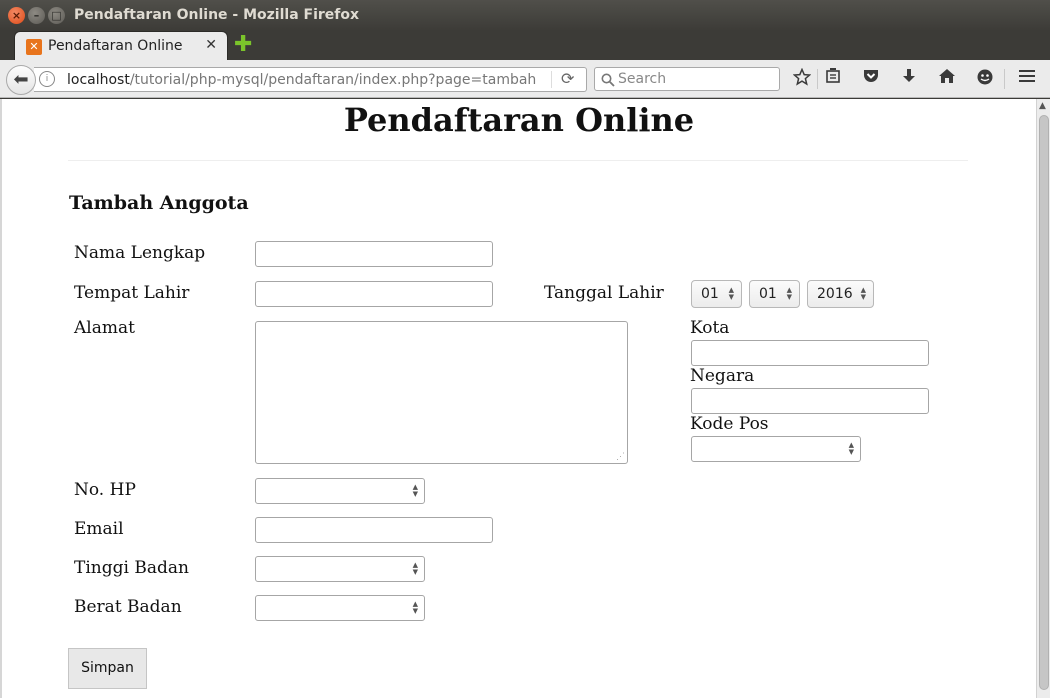 Image resolution: width=1050 pixels, height=698 pixels. What do you see at coordinates (374, 294) in the screenshot?
I see `tempat-lahir-input` at bounding box center [374, 294].